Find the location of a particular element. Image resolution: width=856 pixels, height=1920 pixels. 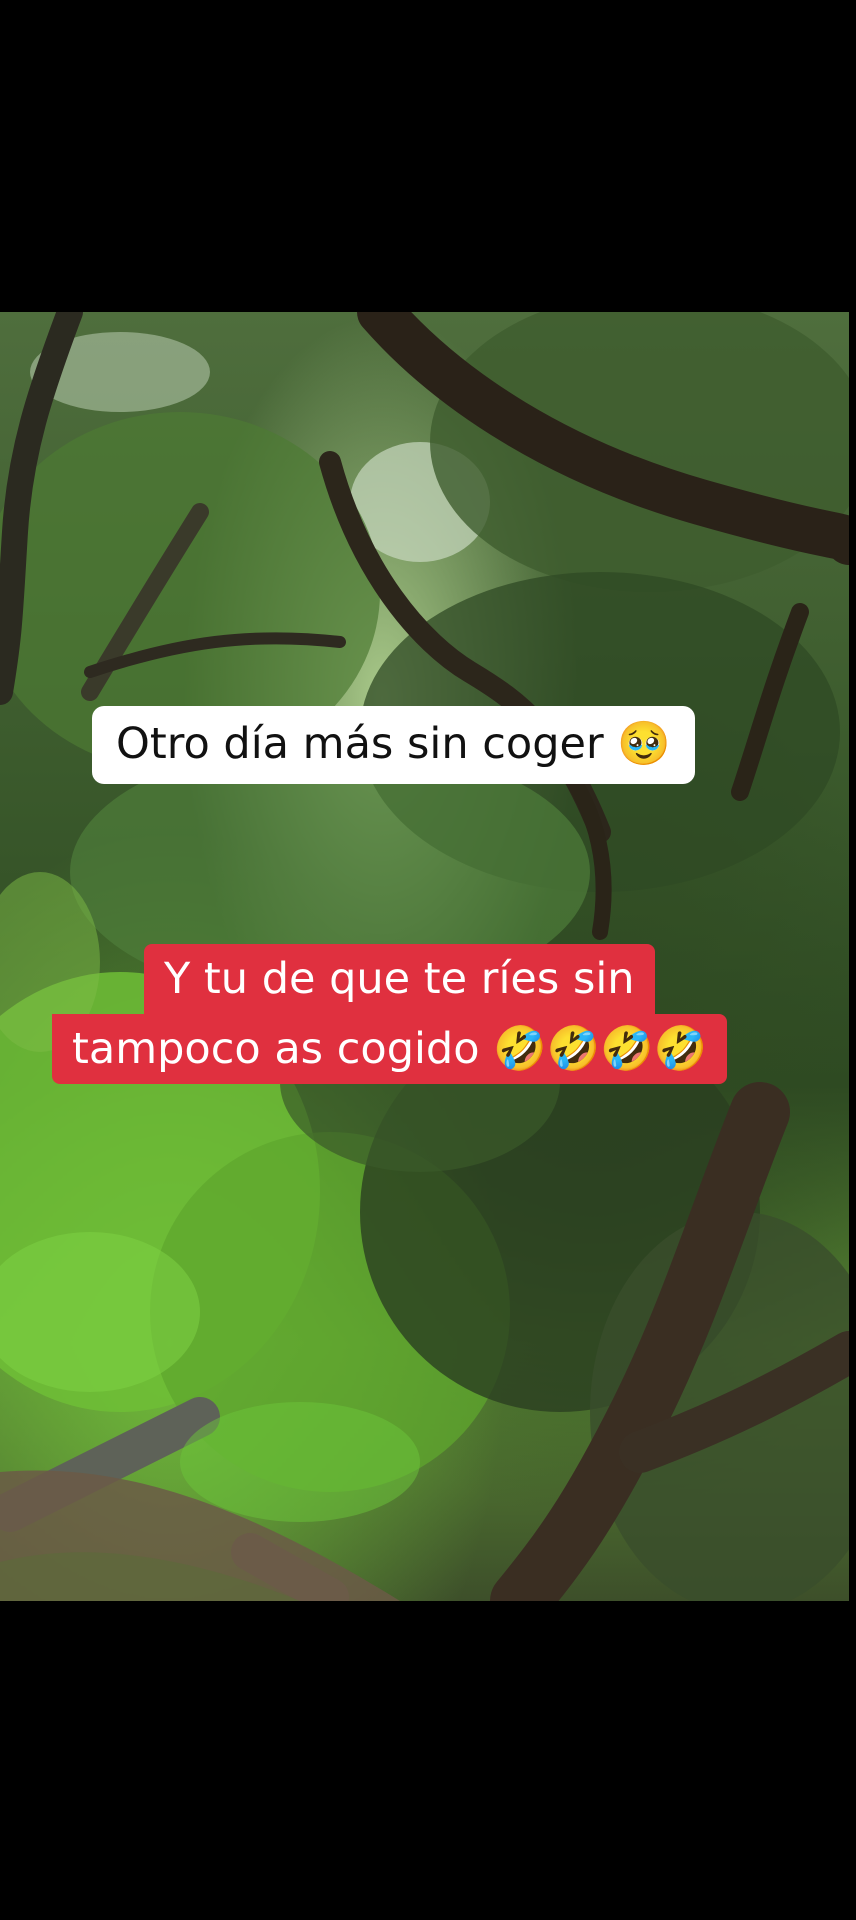

caption-bottom-line-1: Y tu de que te ríes sin is located at coordinates (399, 979).